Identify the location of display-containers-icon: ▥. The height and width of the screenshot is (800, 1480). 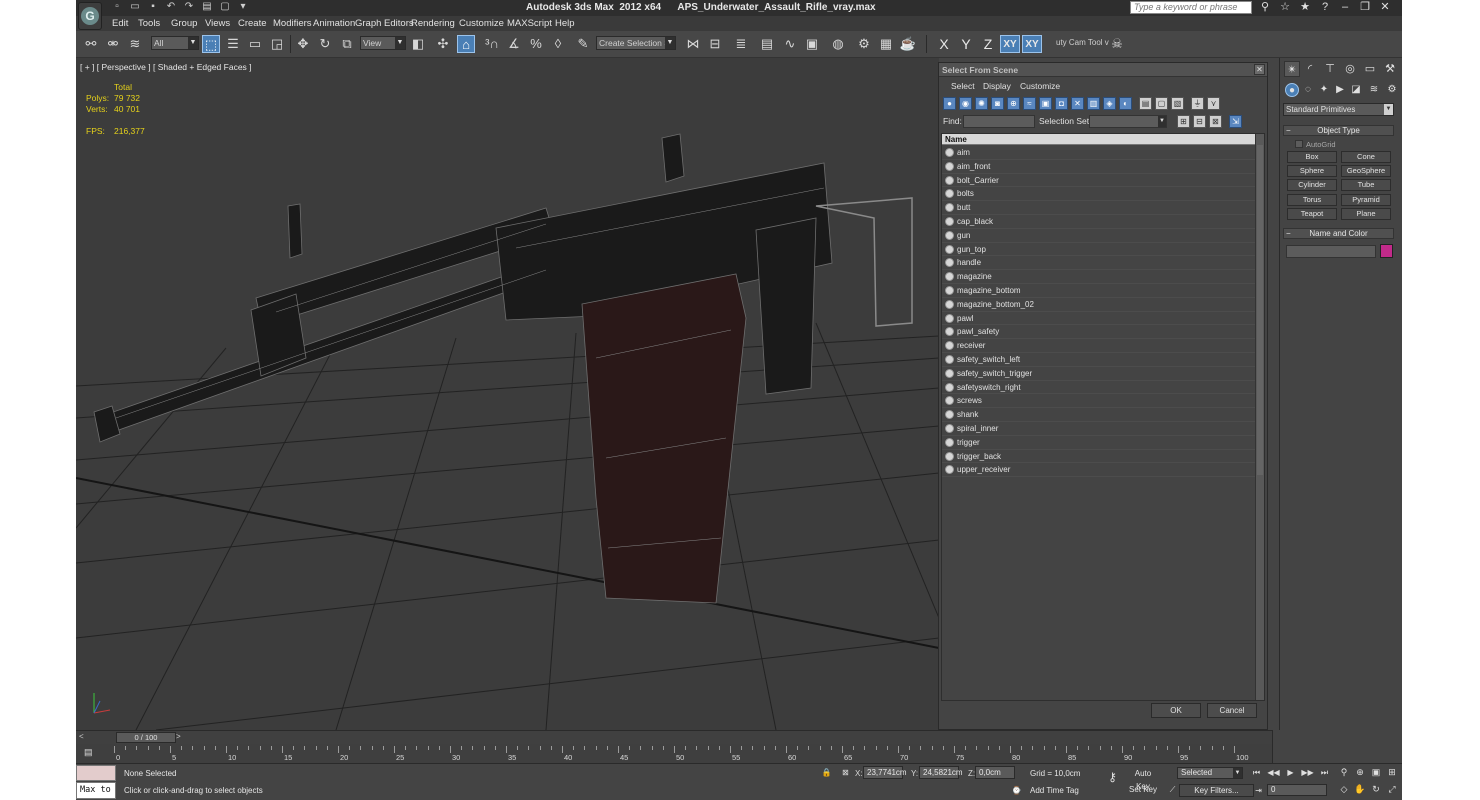
(1093, 103).